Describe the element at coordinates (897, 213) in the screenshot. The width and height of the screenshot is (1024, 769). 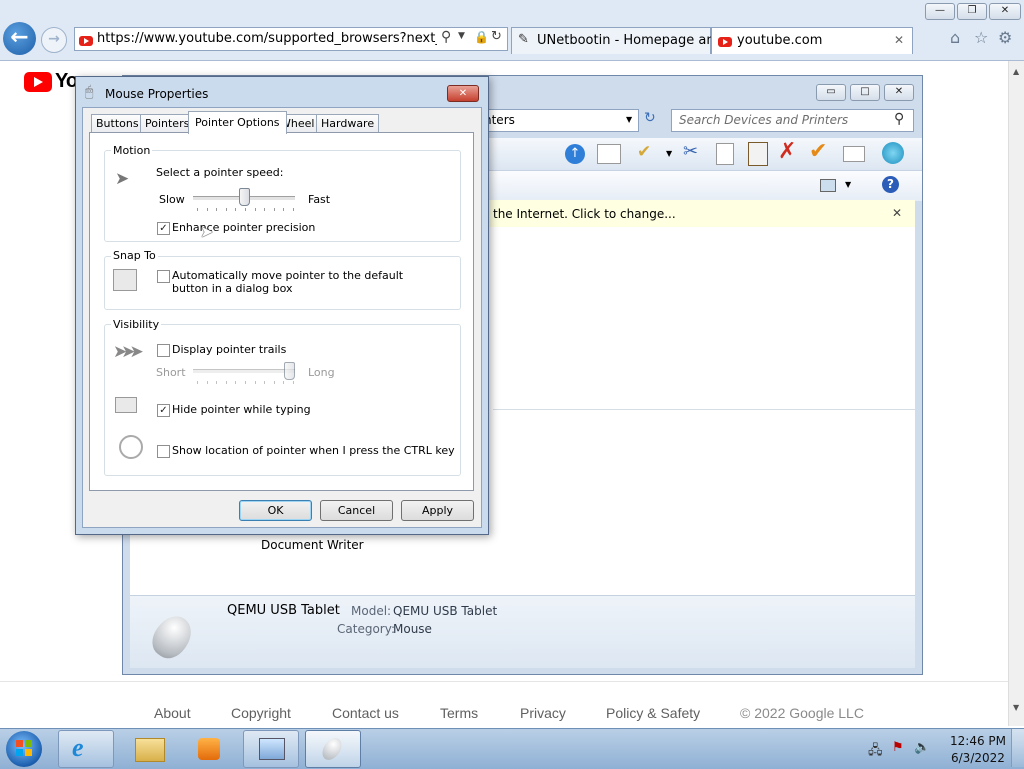
I see `close-icon: ✕` at that location.